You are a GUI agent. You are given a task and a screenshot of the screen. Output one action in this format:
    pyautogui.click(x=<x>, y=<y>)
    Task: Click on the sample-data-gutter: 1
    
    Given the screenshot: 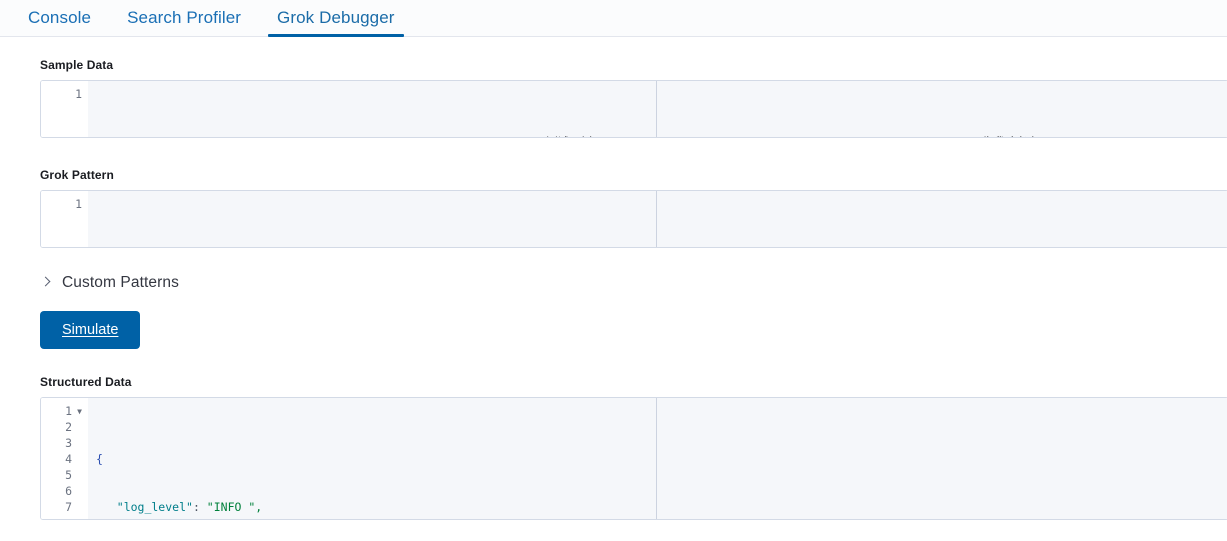 What is the action you would take?
    pyautogui.click(x=64, y=109)
    